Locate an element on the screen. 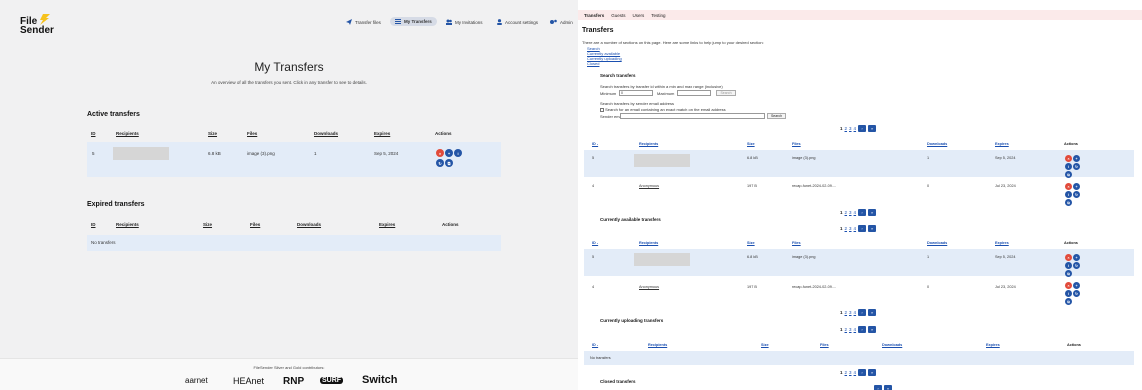 The image size is (1142, 390). sponsor-logo-surf: SURF is located at coordinates (332, 380).